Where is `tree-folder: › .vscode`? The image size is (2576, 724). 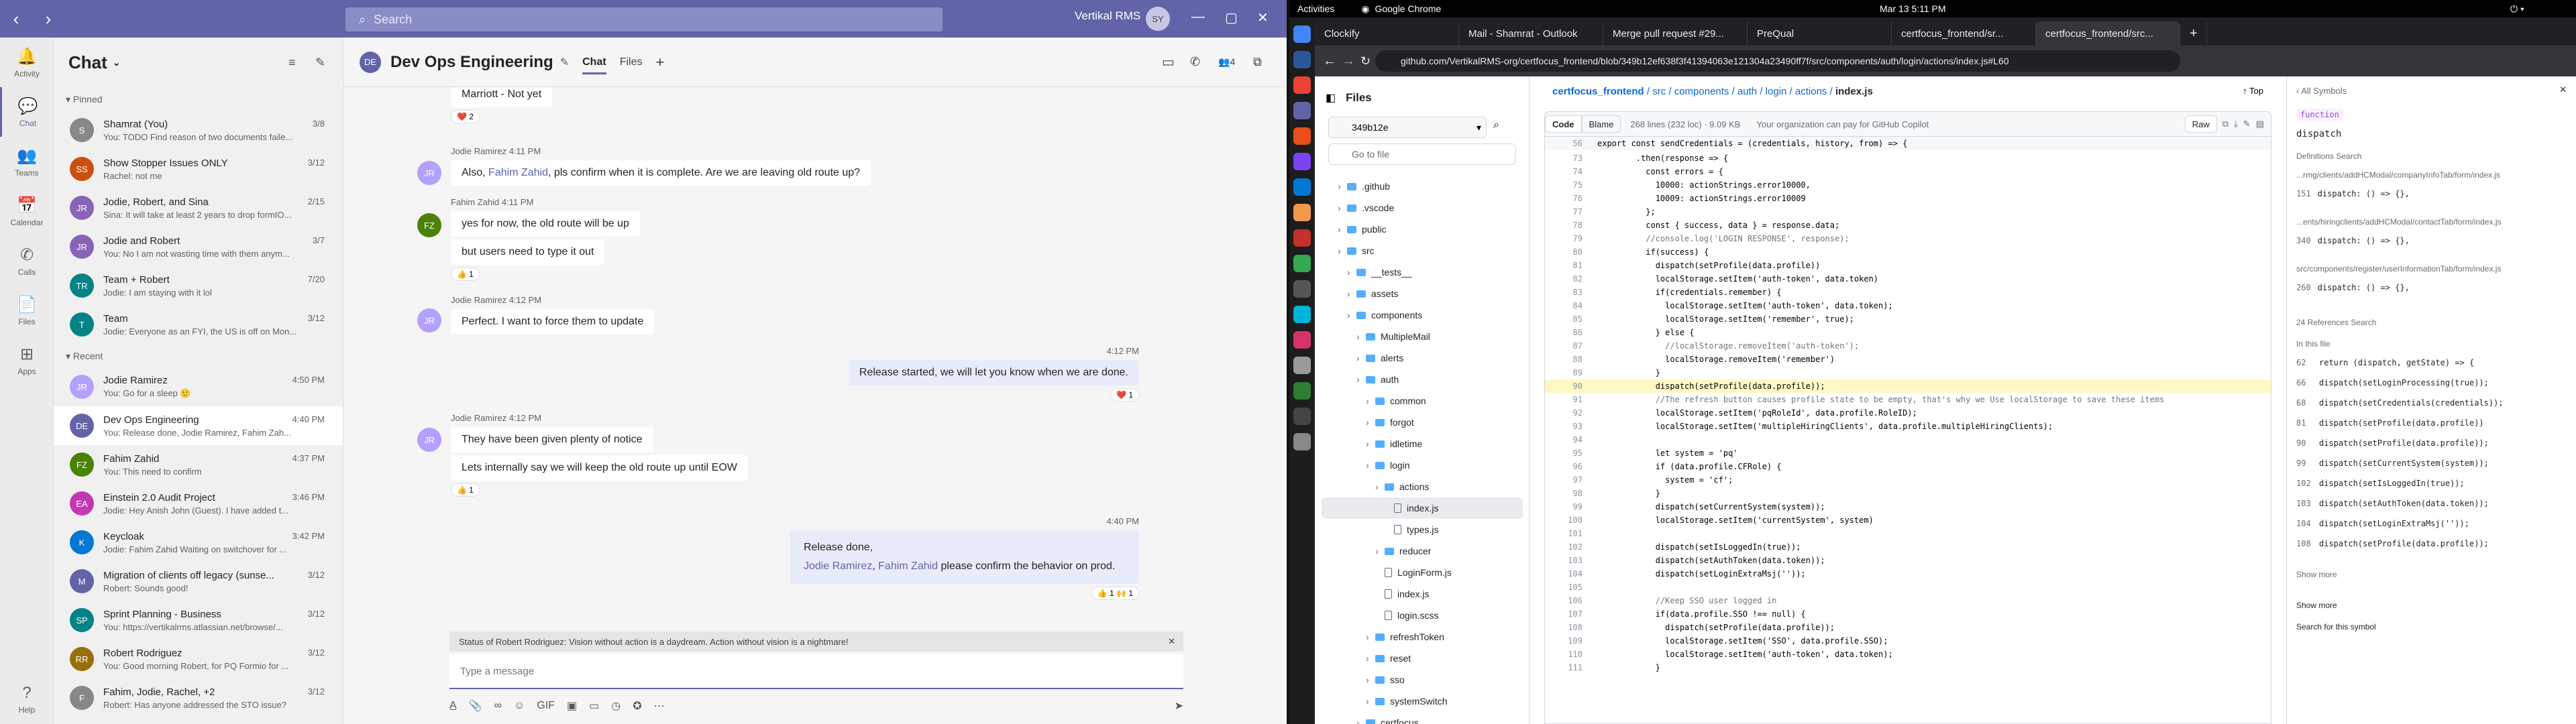 tree-folder: › .vscode is located at coordinates (1422, 208).